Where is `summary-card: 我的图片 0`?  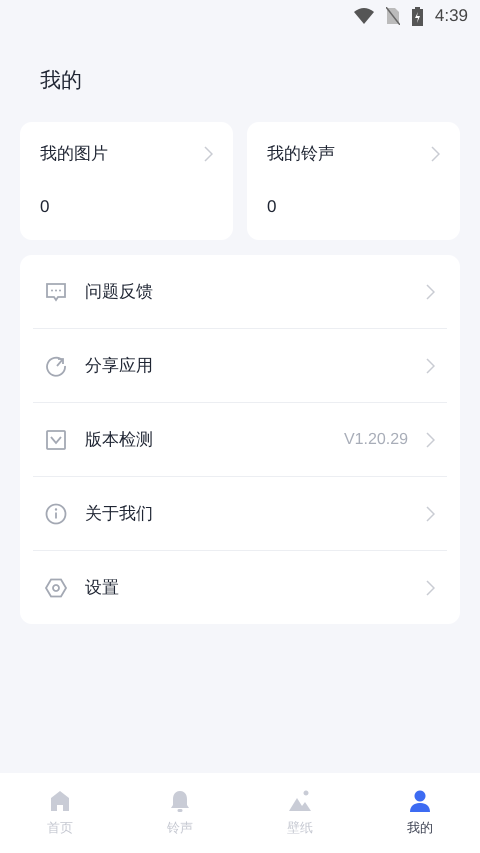 summary-card: 我的图片 0 is located at coordinates (126, 181).